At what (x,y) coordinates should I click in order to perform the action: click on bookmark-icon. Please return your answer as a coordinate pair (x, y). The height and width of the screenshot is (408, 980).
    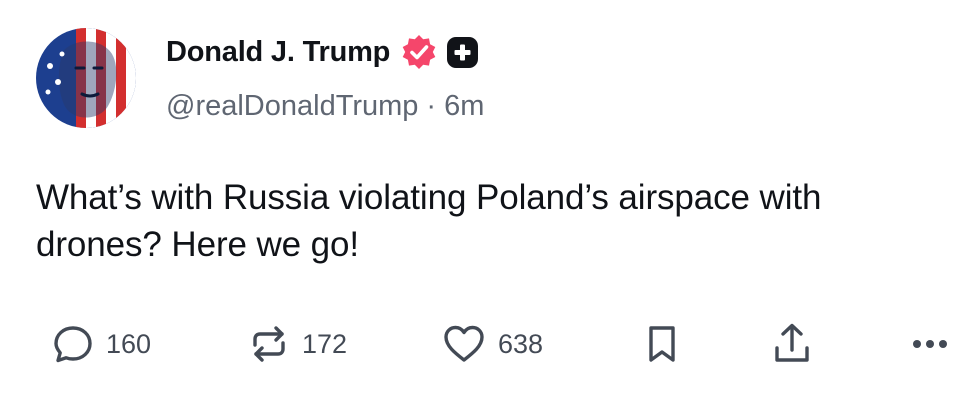
    Looking at the image, I should click on (662, 344).